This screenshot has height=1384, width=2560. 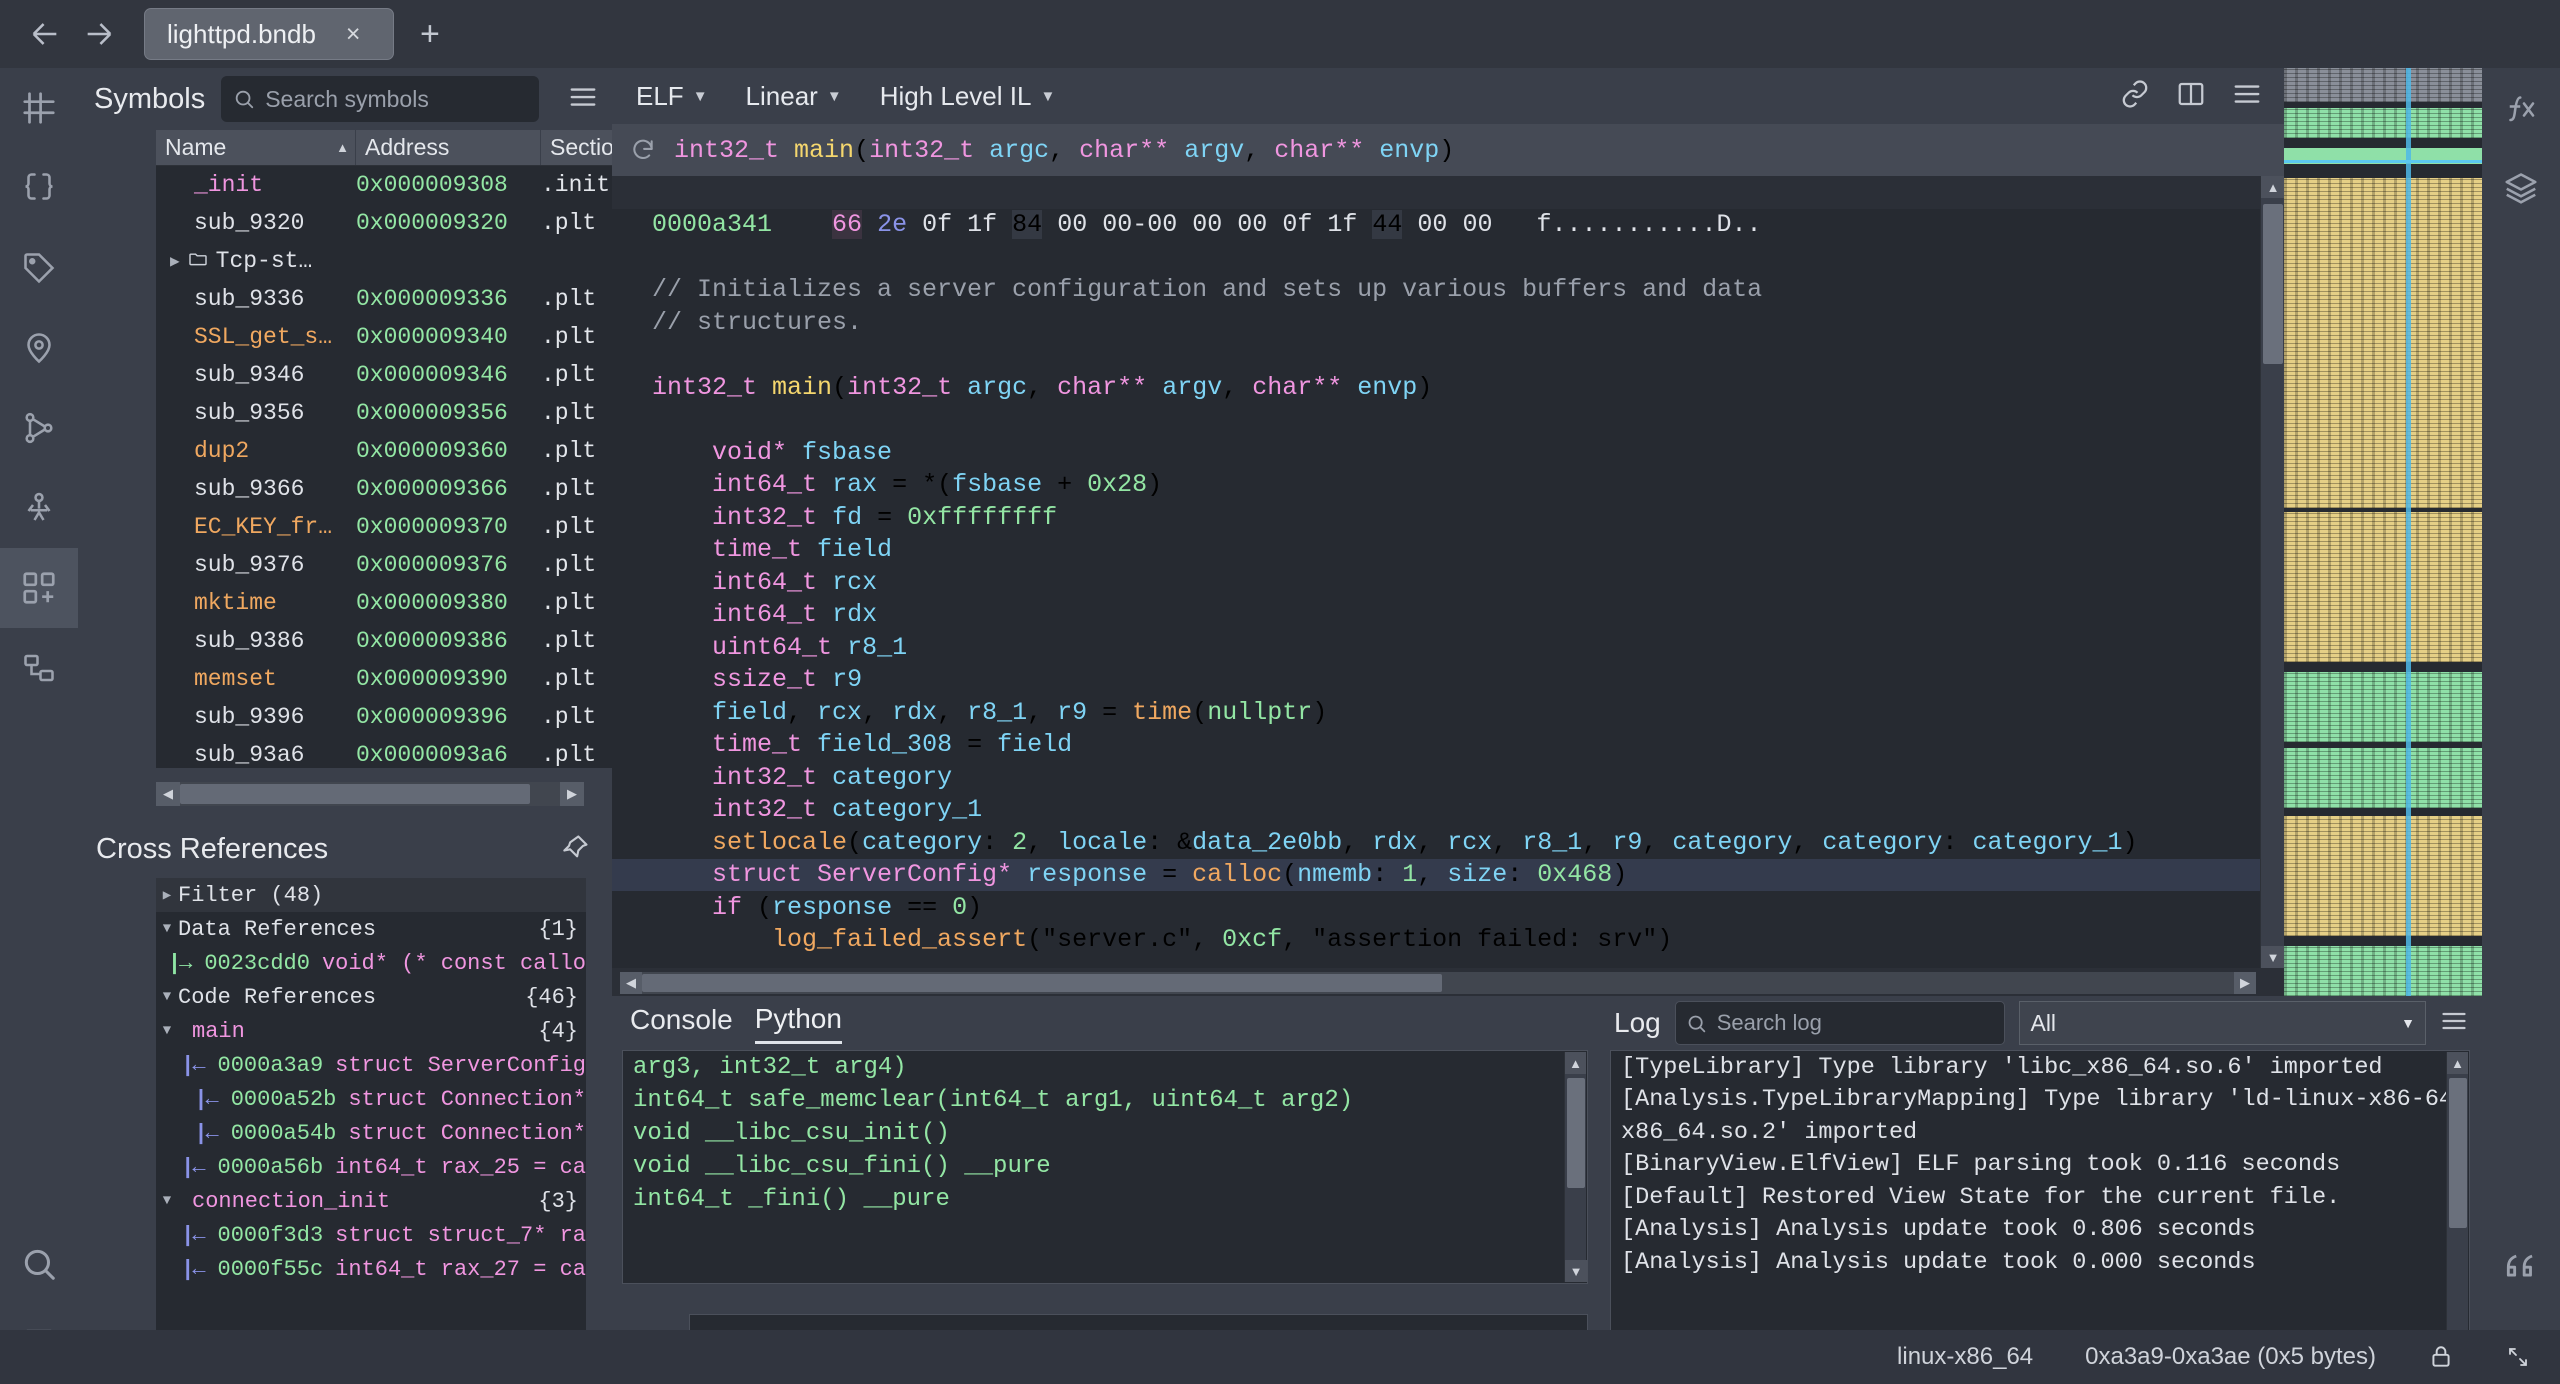 I want to click on code-line: void* fsbase, so click(x=1436, y=452).